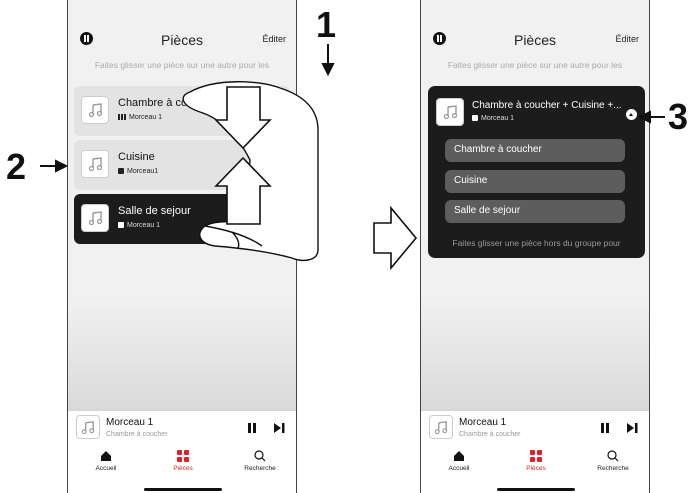 The height and width of the screenshot is (493, 697). What do you see at coordinates (154, 211) in the screenshot?
I see `room-name: Salle de sejour` at bounding box center [154, 211].